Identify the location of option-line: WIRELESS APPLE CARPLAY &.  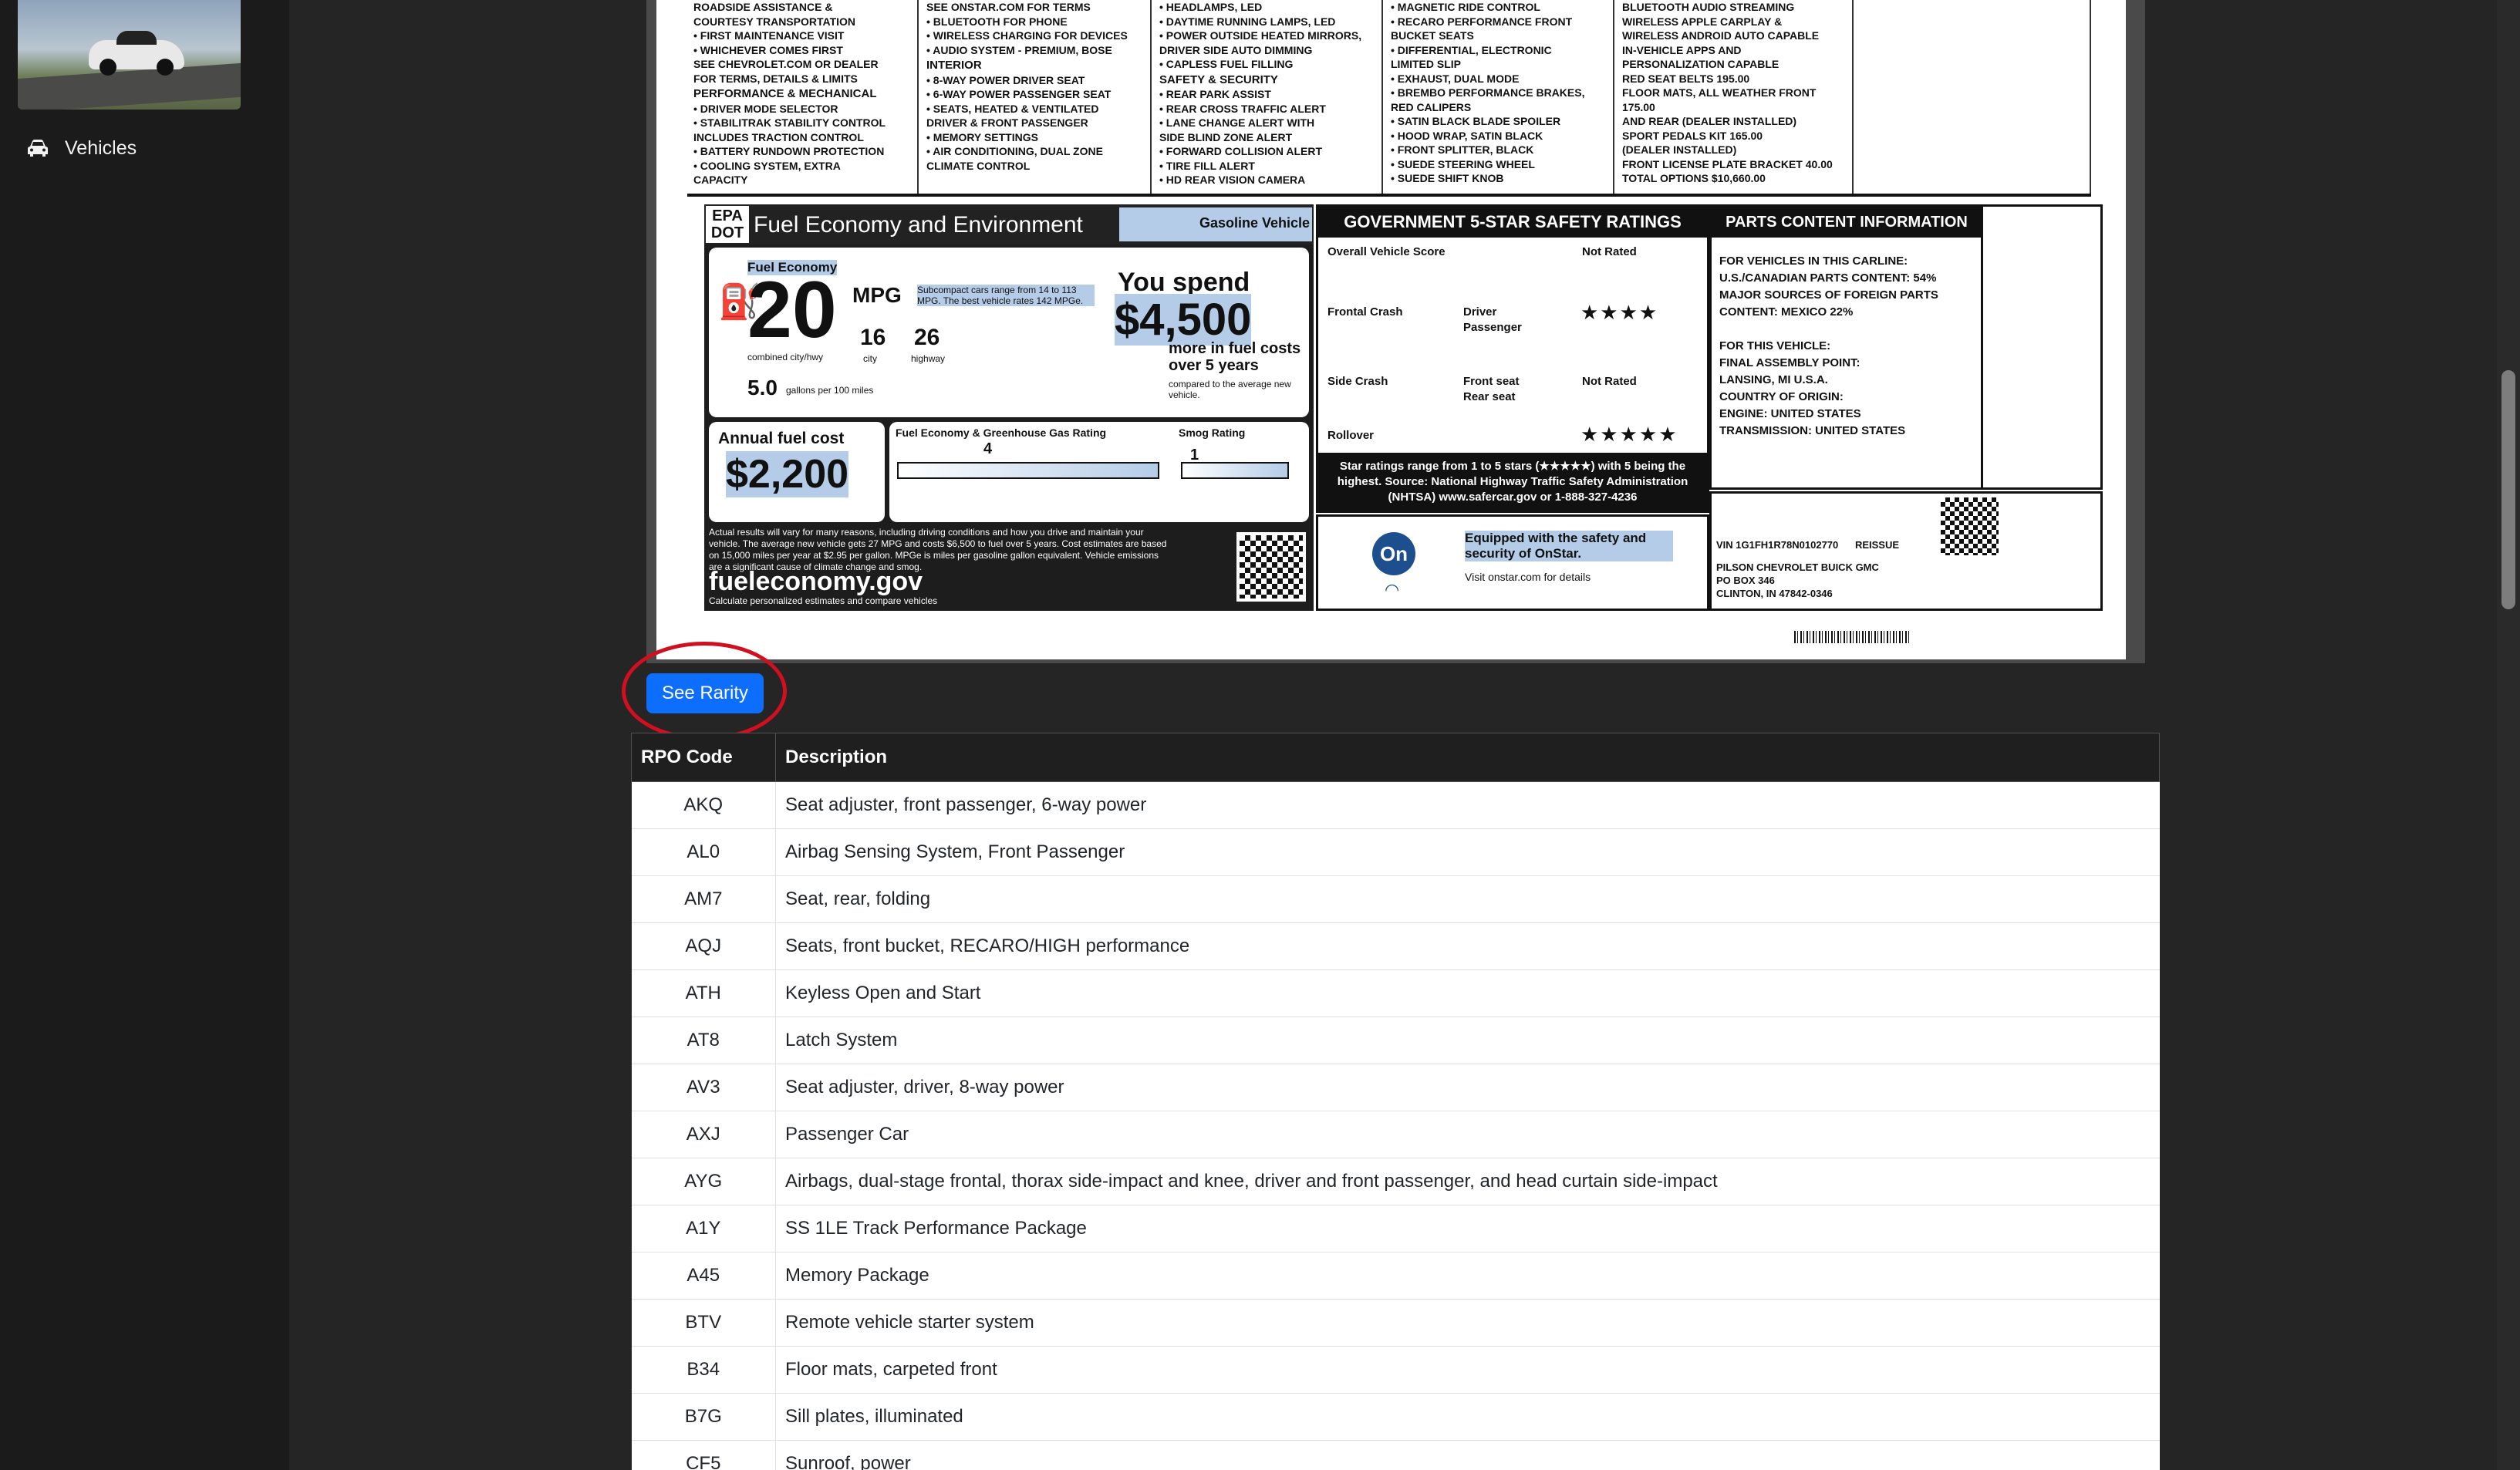
(1703, 21).